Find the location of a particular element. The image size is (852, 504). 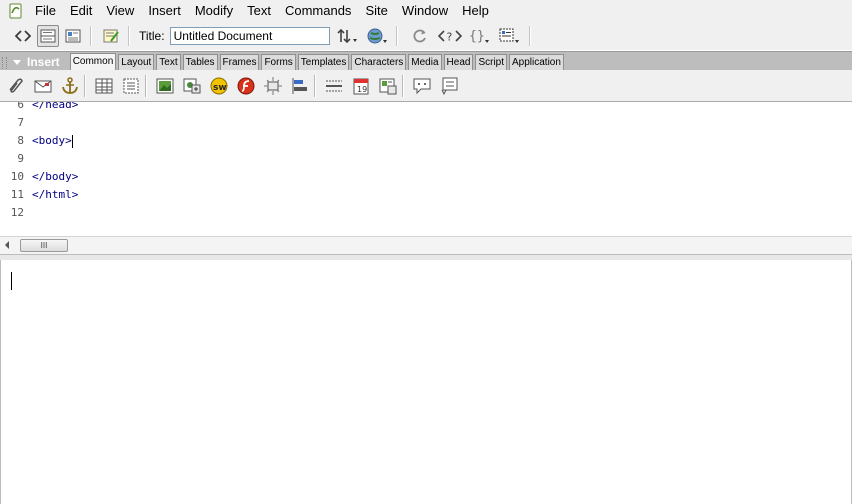

scrollbar-thumb: III is located at coordinates (44, 245).